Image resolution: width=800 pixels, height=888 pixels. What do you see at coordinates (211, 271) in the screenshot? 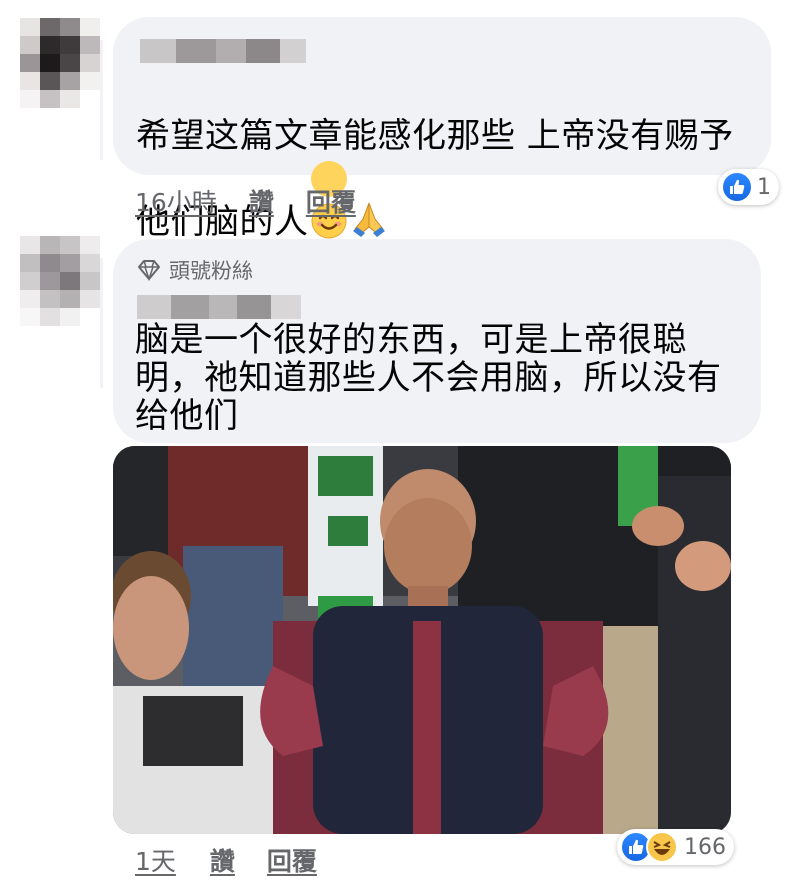
I see `badge-label: 頭號粉絲` at bounding box center [211, 271].